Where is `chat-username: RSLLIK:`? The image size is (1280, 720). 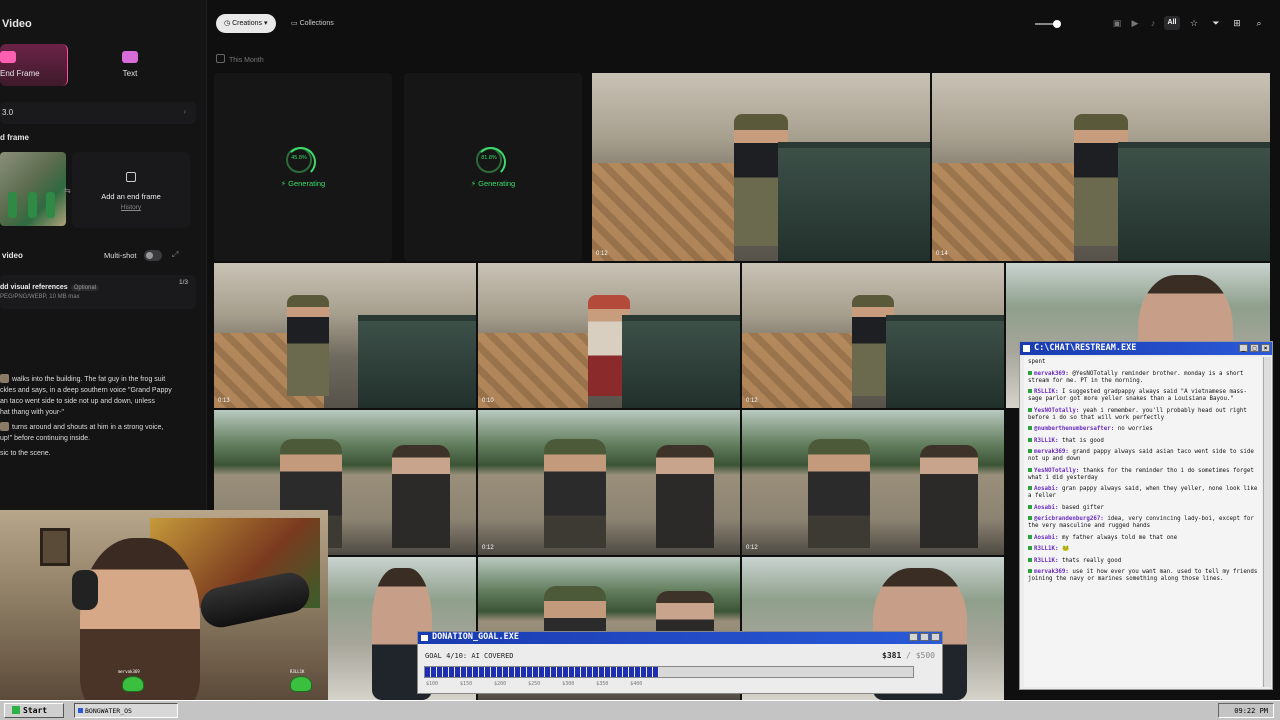 chat-username: RSLLIK: is located at coordinates (1046, 392).